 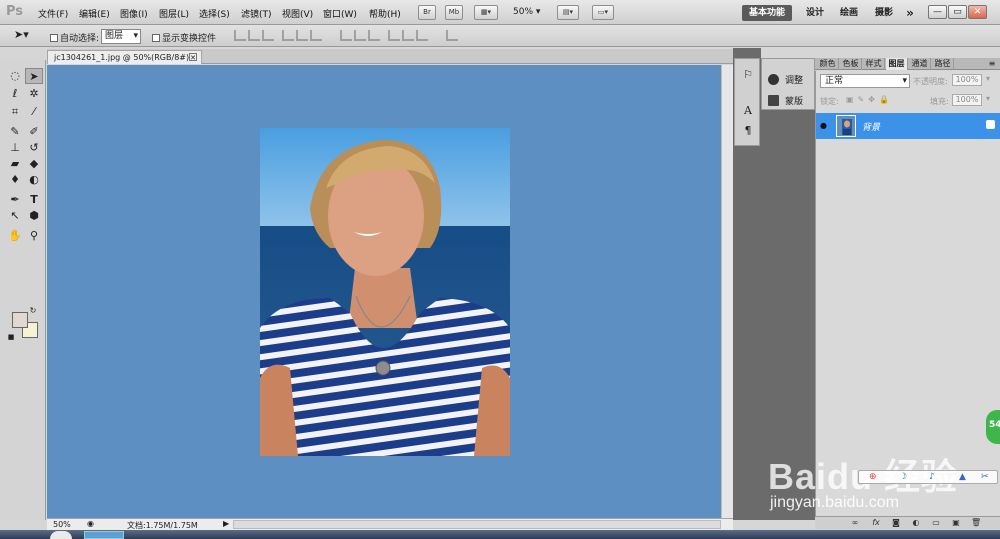 What do you see at coordinates (962, 477) in the screenshot?
I see `shirt-icon: ▲` at bounding box center [962, 477].